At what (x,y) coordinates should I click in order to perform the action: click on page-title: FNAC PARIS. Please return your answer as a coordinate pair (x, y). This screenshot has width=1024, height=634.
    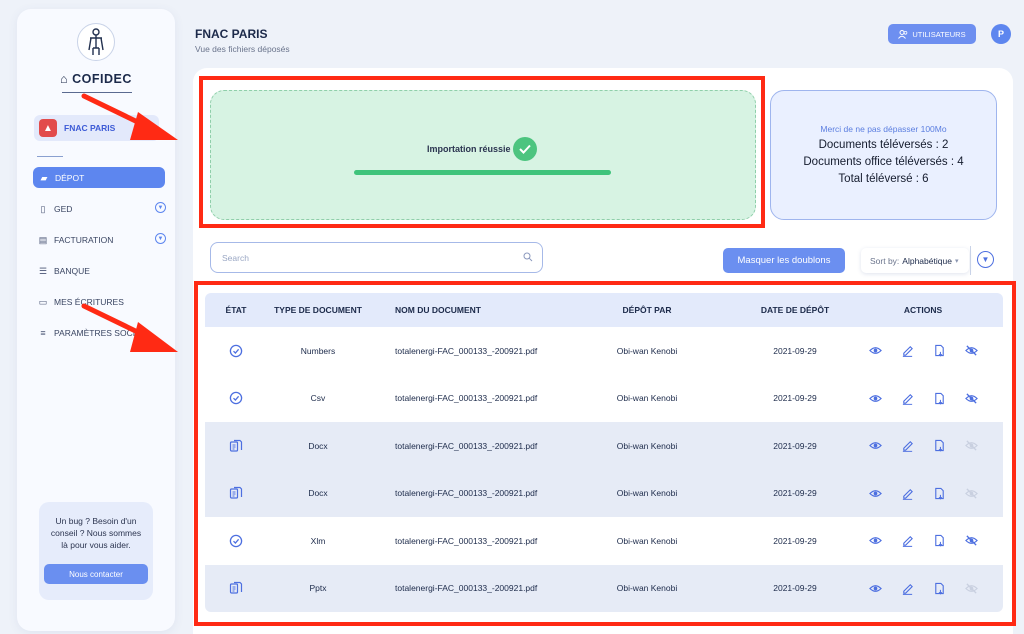
    Looking at the image, I should click on (231, 34).